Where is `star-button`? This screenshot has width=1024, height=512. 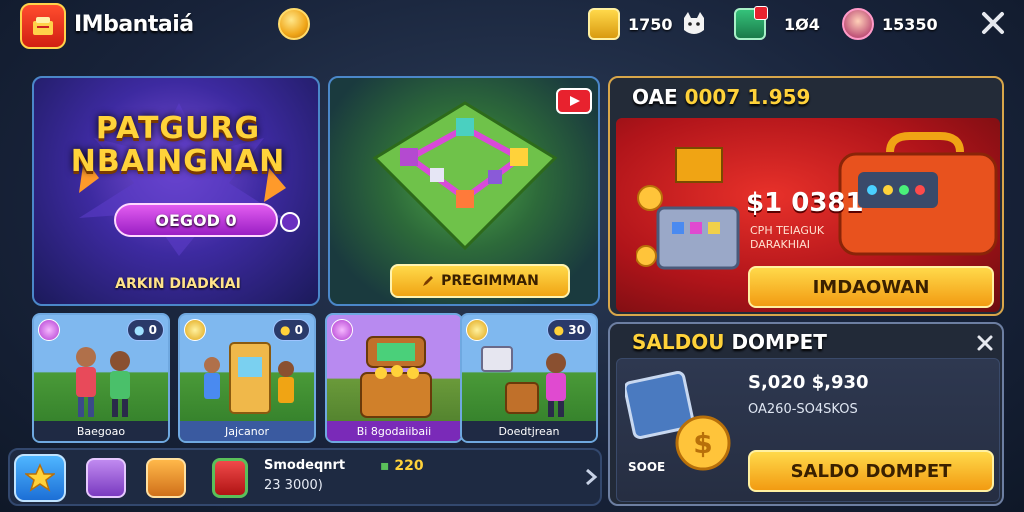 star-button is located at coordinates (40, 478).